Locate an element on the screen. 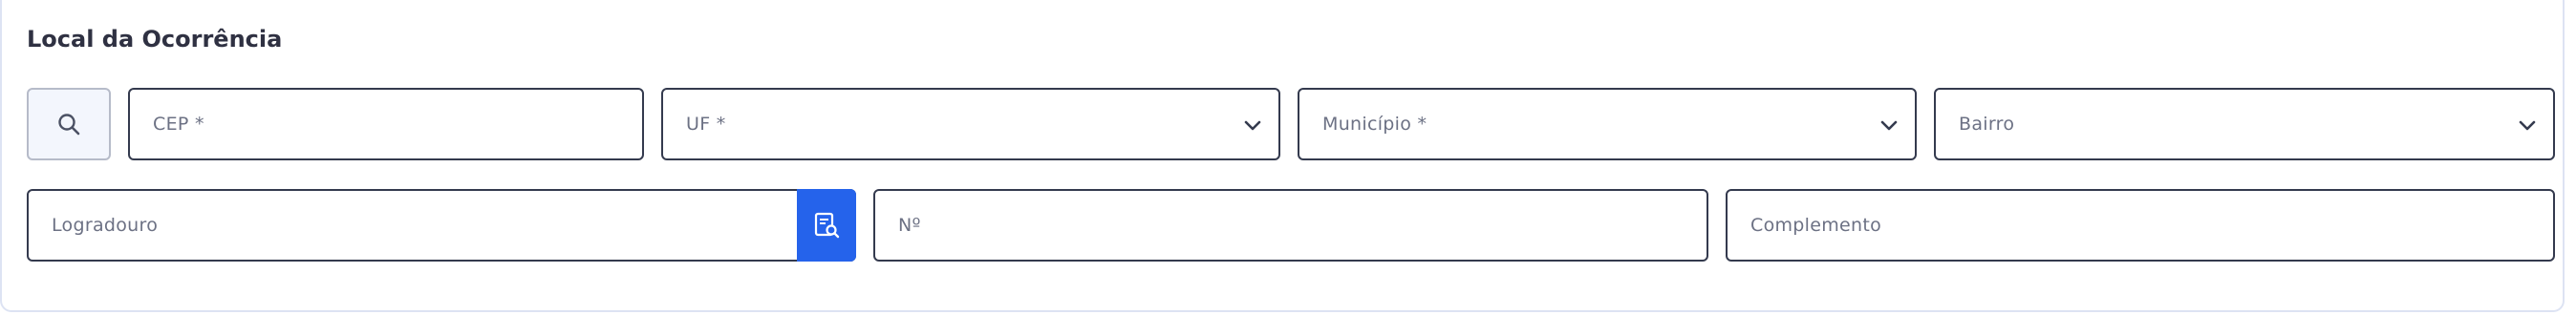  logradouro-search-button is located at coordinates (826, 225).